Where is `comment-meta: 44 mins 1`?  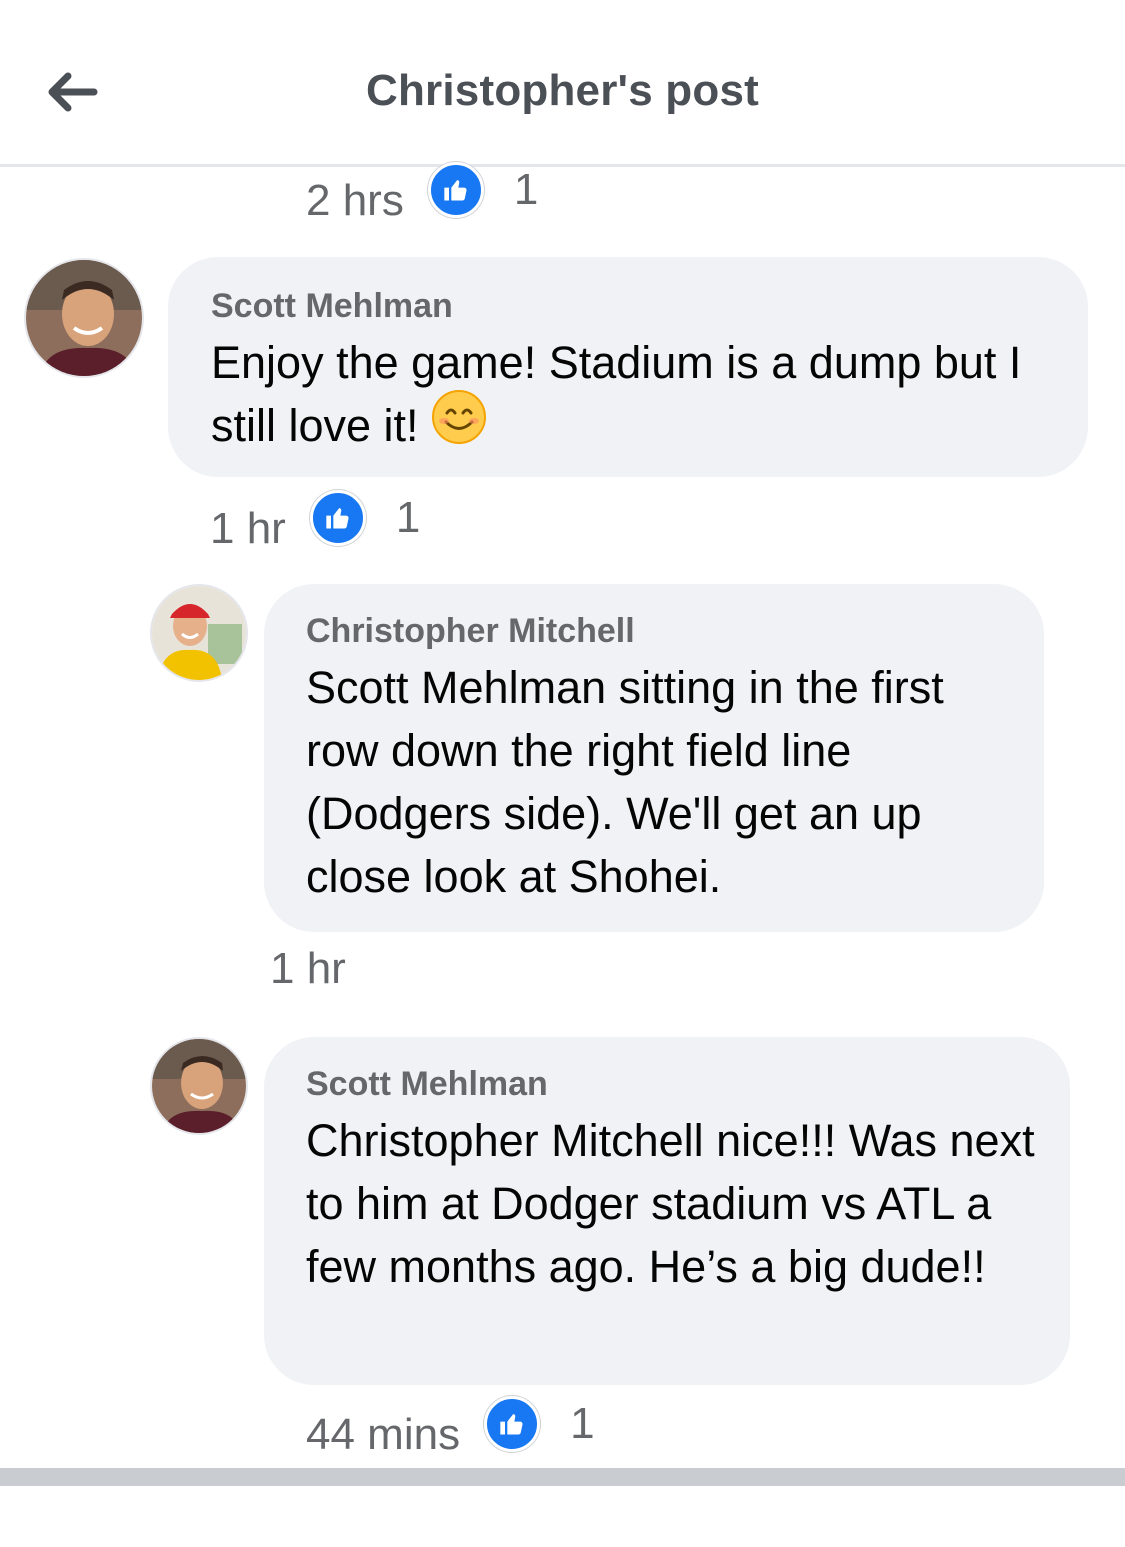
comment-meta: 44 mins 1 is located at coordinates (450, 1428).